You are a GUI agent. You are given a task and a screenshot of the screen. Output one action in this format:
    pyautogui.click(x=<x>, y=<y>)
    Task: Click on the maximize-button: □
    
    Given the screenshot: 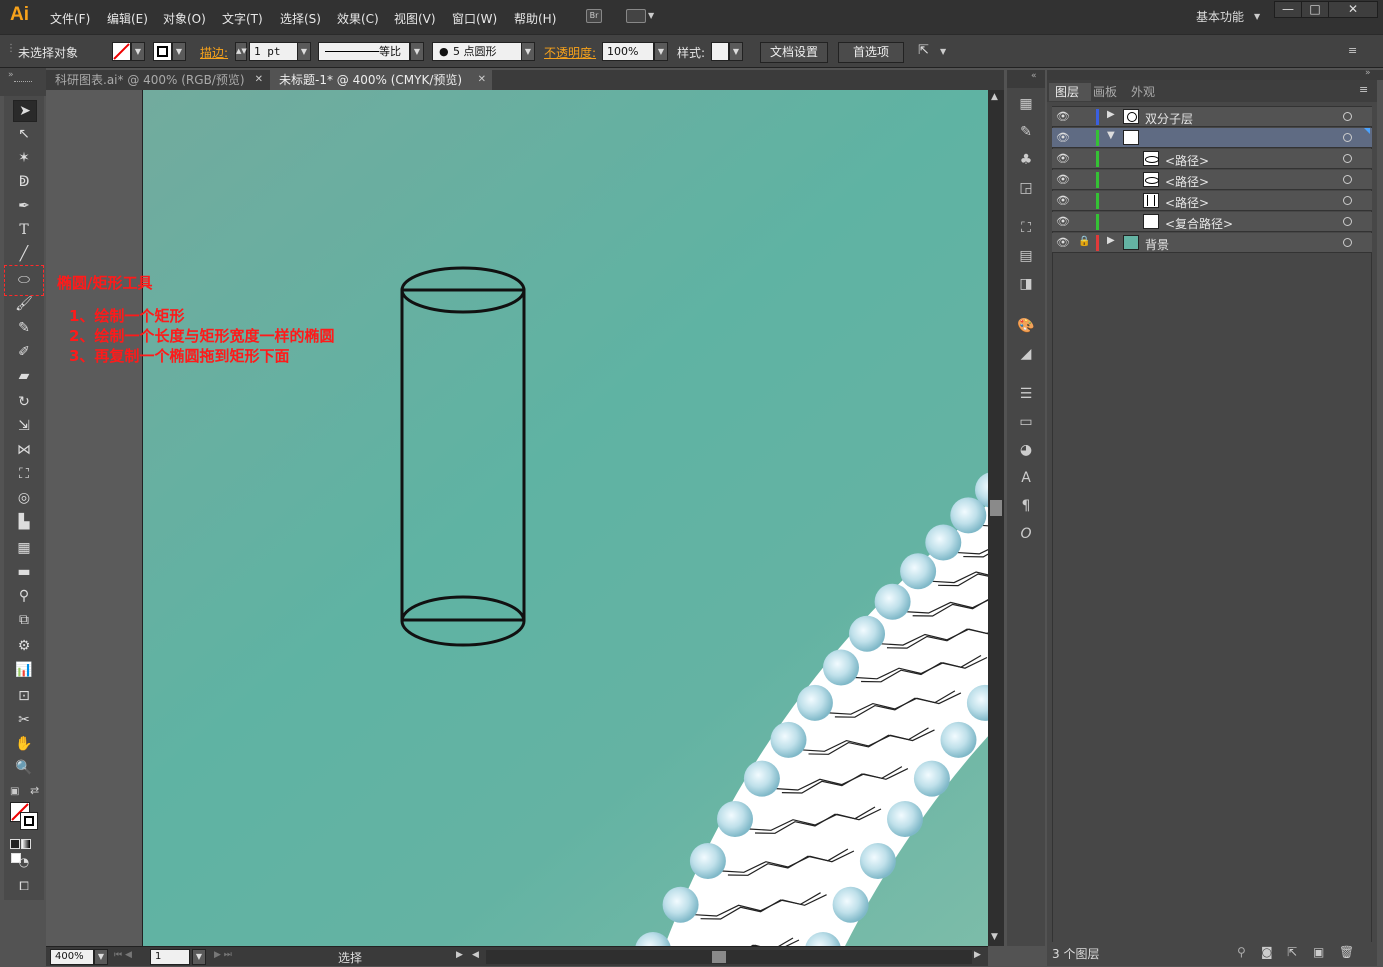 What is the action you would take?
    pyautogui.click(x=1315, y=9)
    